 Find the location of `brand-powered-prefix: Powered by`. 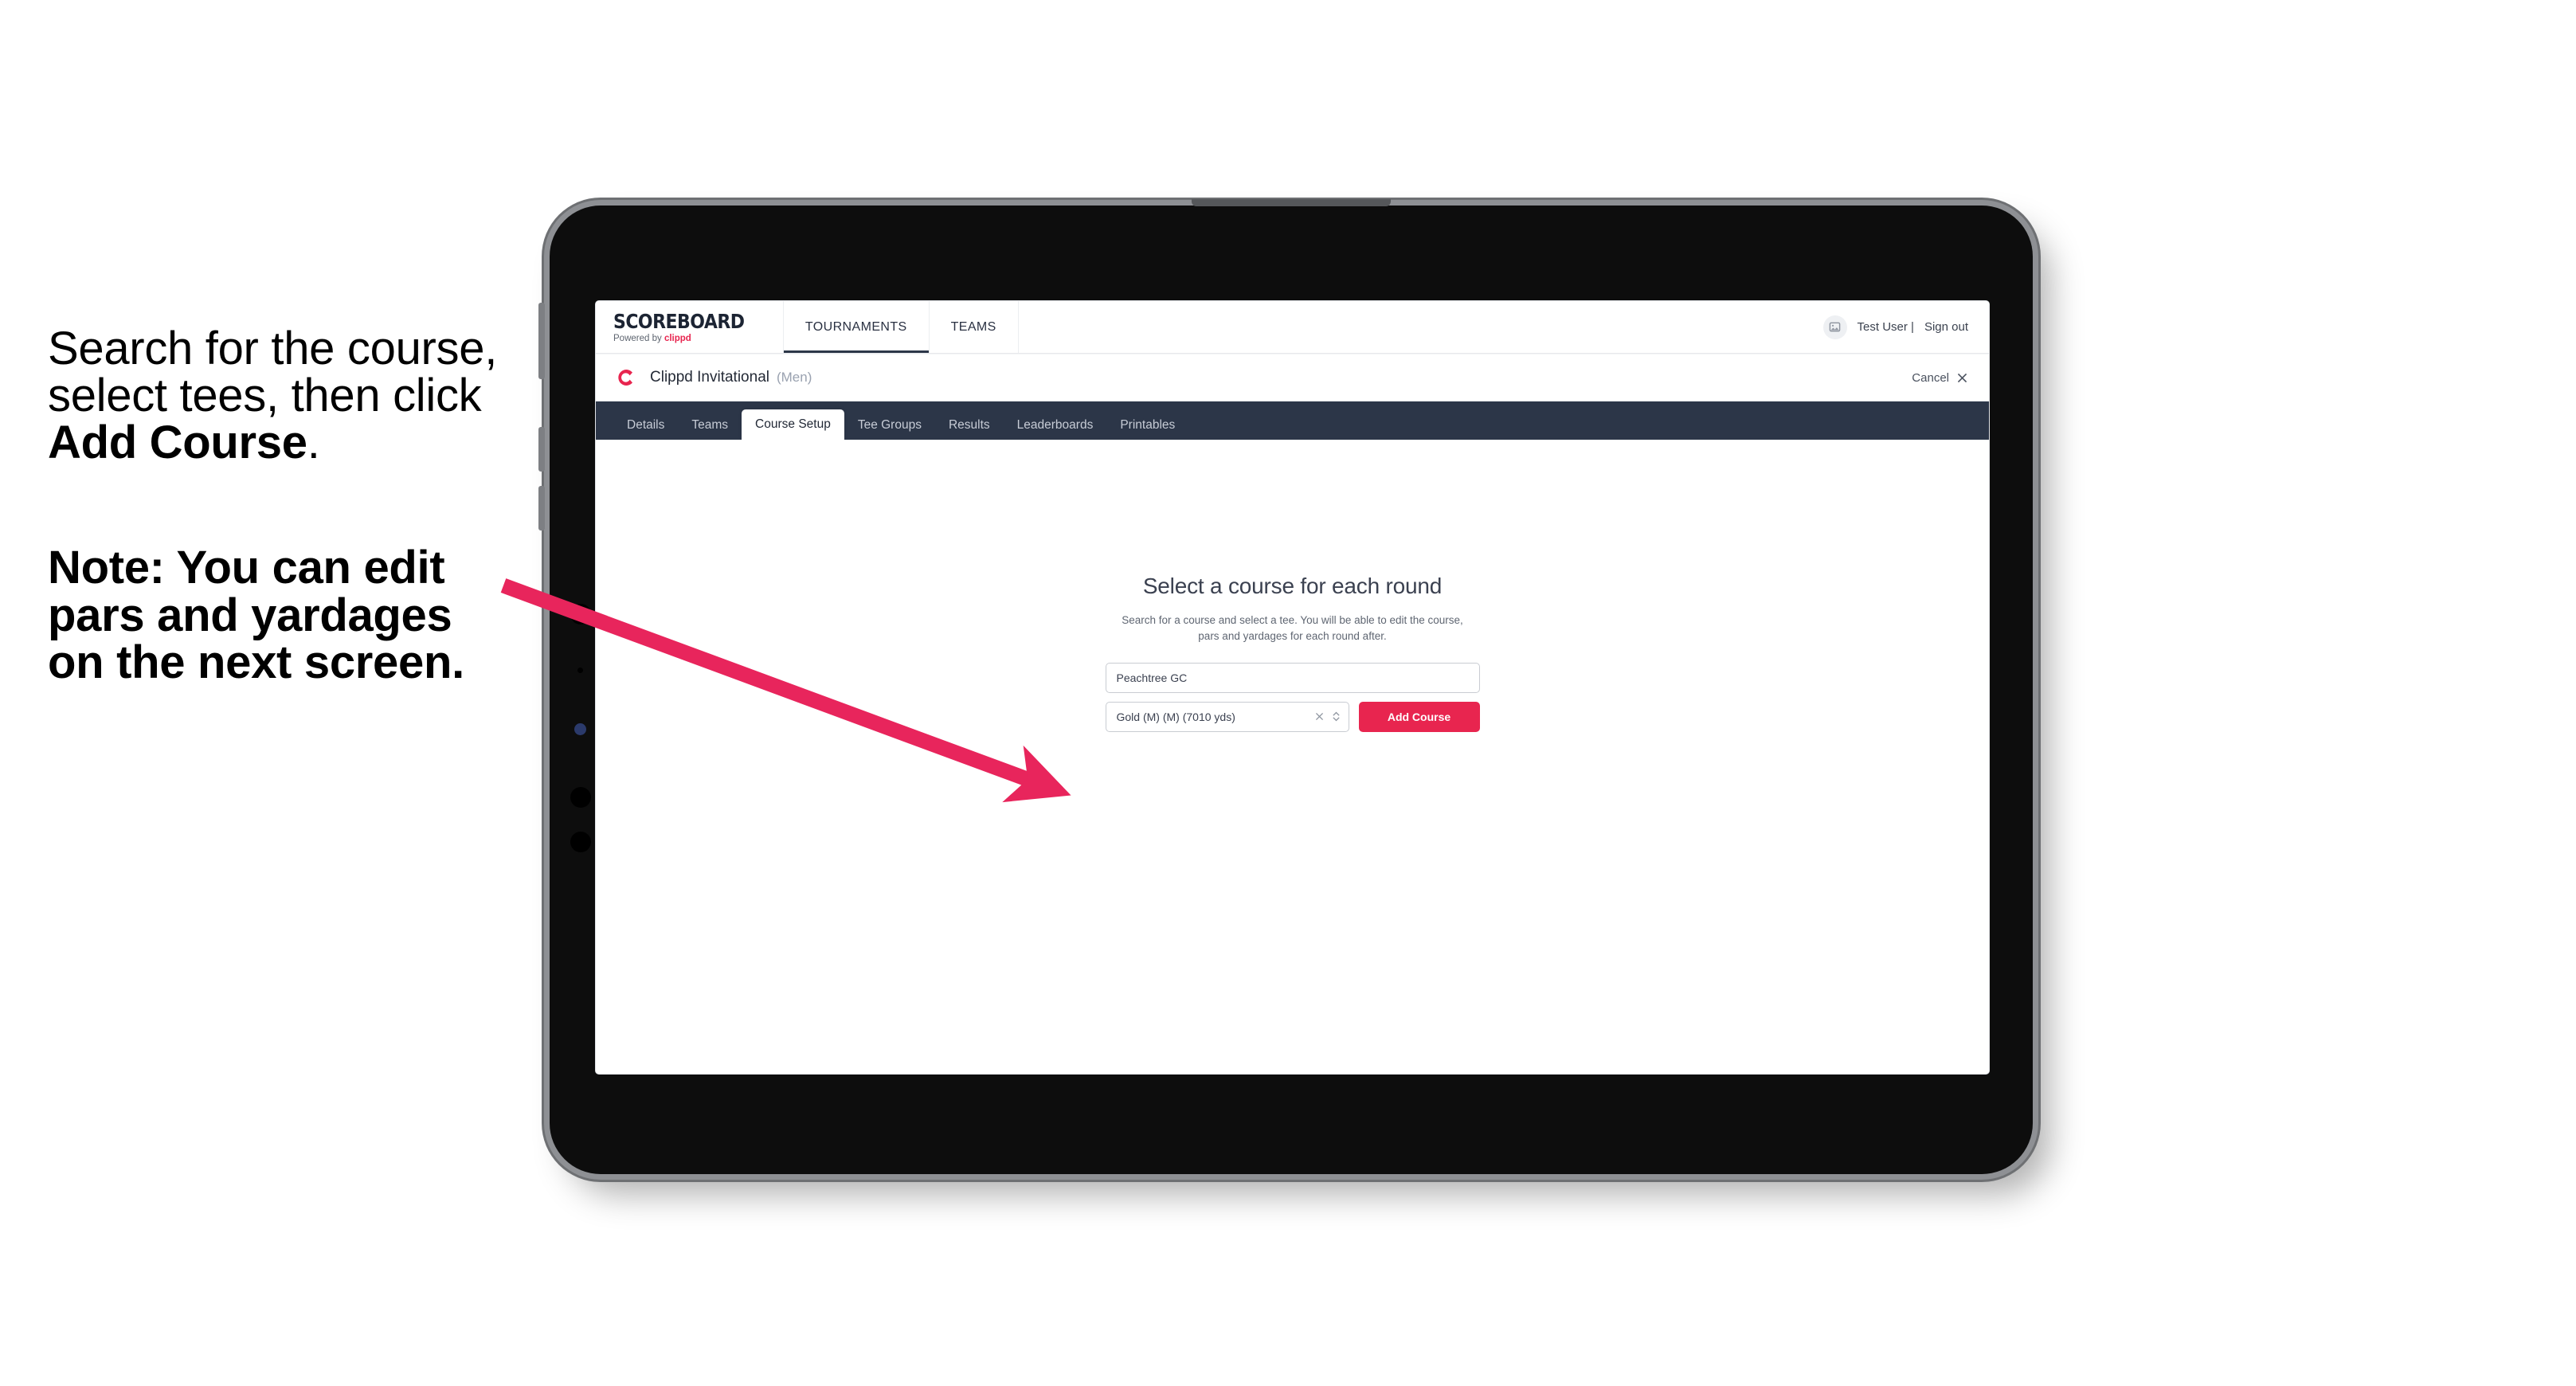

brand-powered-prefix: Powered by is located at coordinates (638, 338).